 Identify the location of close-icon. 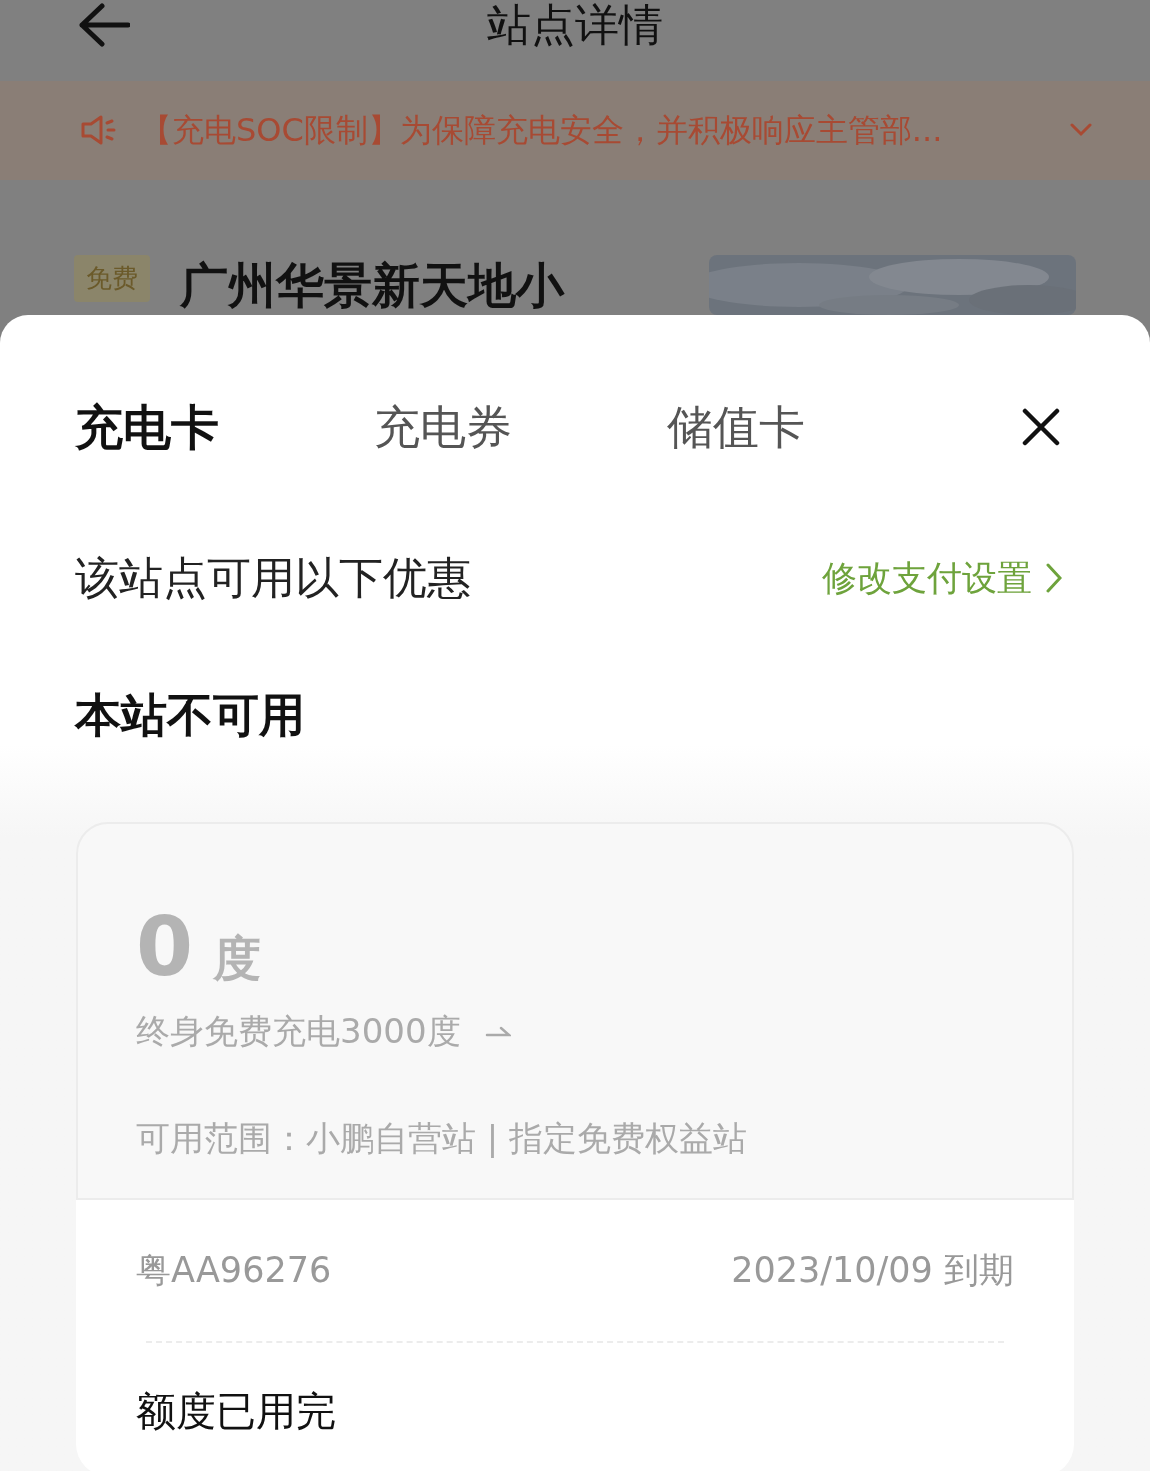
(1041, 427).